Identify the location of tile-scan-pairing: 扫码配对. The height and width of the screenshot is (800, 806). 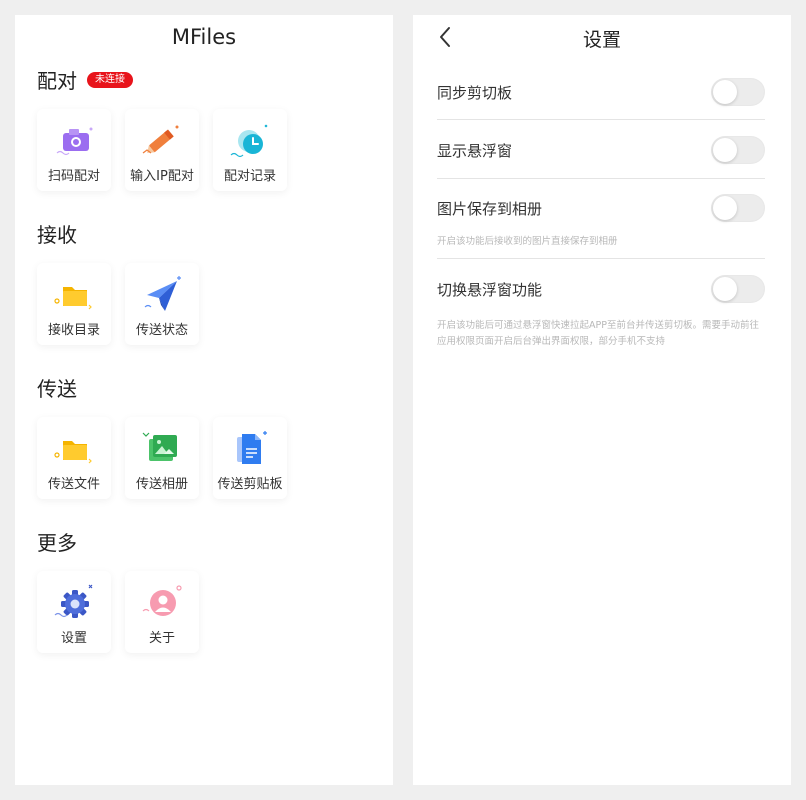
(74, 150).